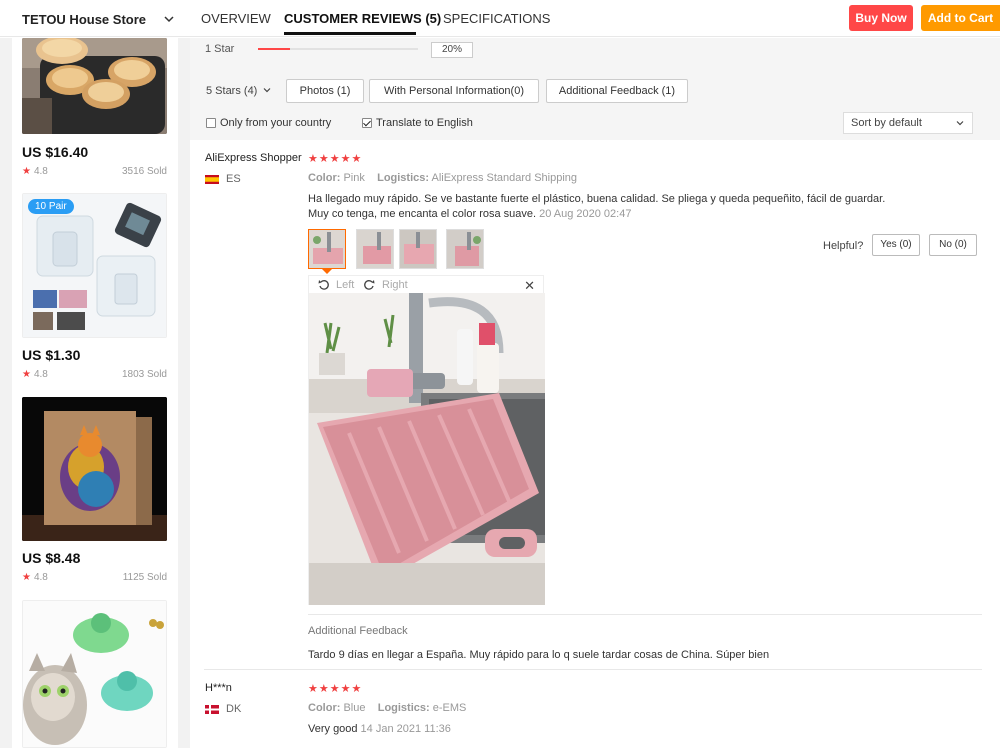  What do you see at coordinates (350, 33) in the screenshot?
I see `active-tab-underline` at bounding box center [350, 33].